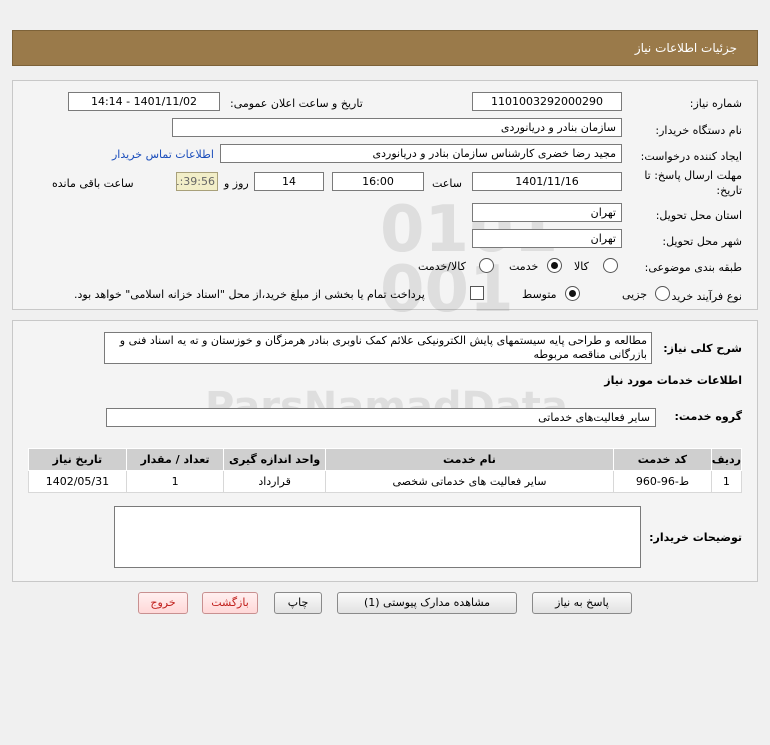 The image size is (770, 745). I want to click on cell-quantity: 1, so click(175, 481).